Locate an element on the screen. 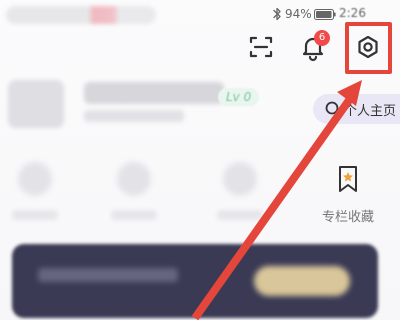 This screenshot has width=400, height=320. avatar is located at coordinates (36, 104).